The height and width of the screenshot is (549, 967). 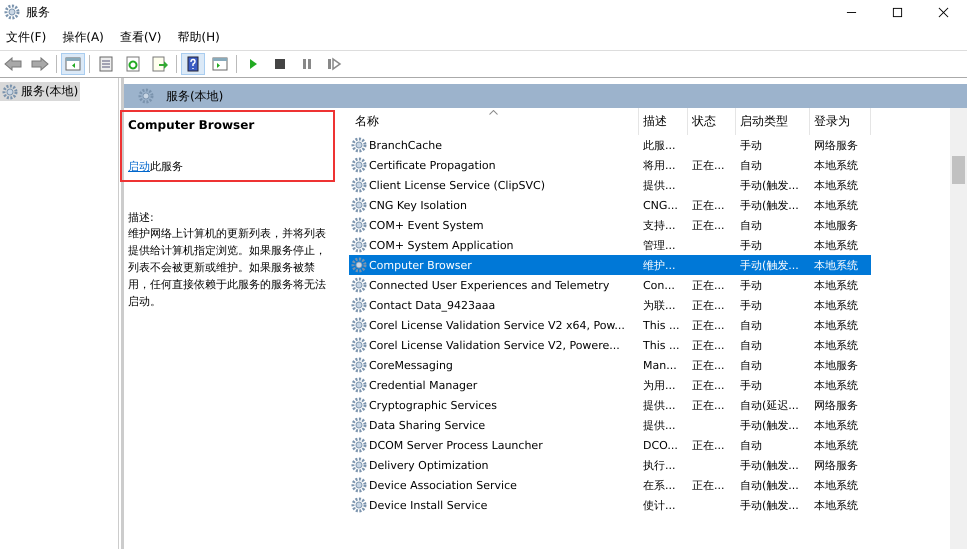 I want to click on column-header: 启动类型, so click(x=773, y=121).